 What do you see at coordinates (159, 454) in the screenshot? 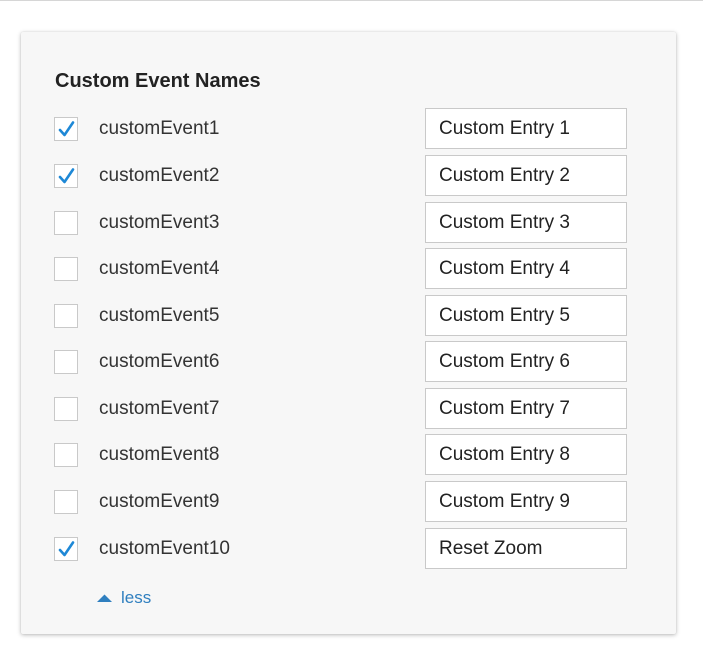
I see `event-label: customEvent8` at bounding box center [159, 454].